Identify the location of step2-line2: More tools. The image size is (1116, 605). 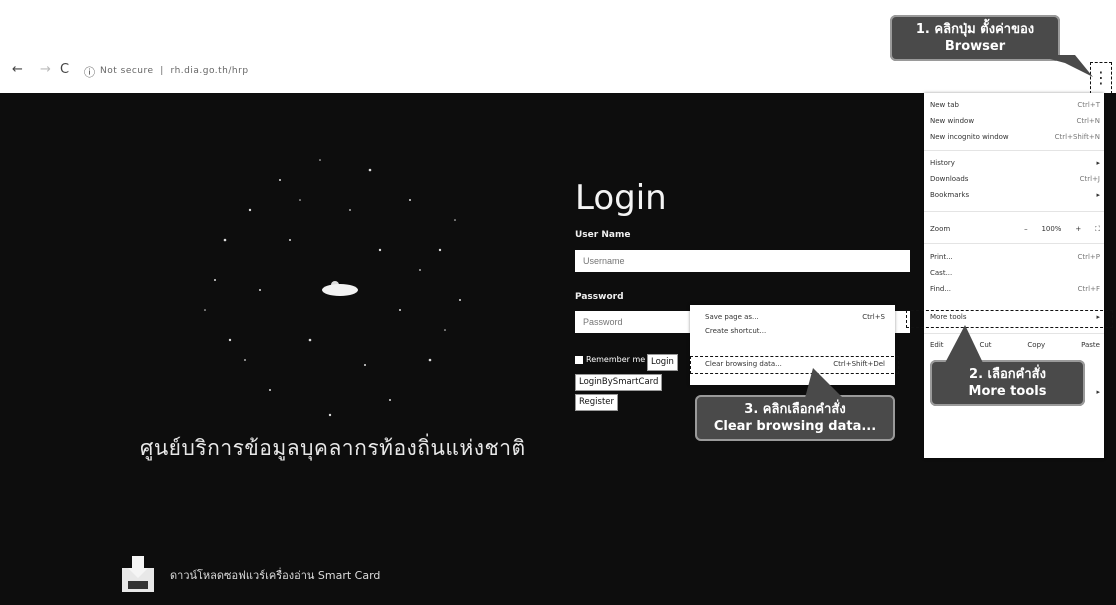
(1007, 391).